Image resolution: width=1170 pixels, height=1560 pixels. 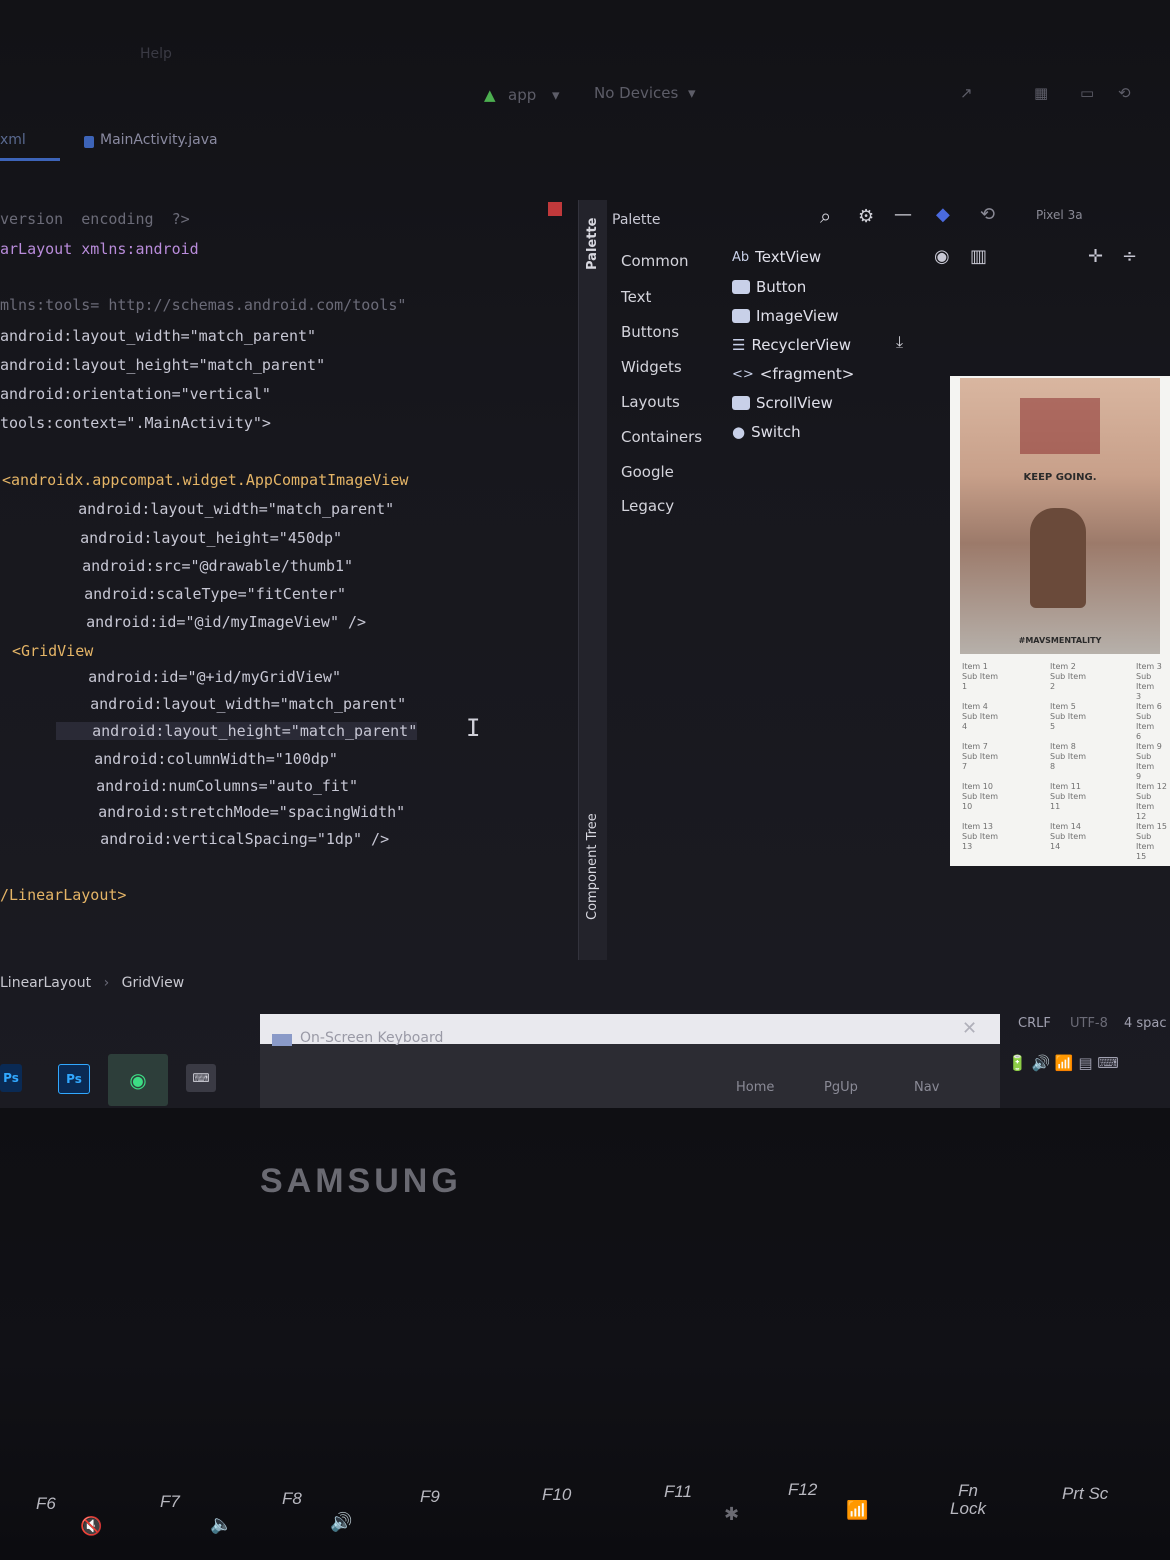 I want to click on wifi-icon: 📶, so click(x=857, y=1510).